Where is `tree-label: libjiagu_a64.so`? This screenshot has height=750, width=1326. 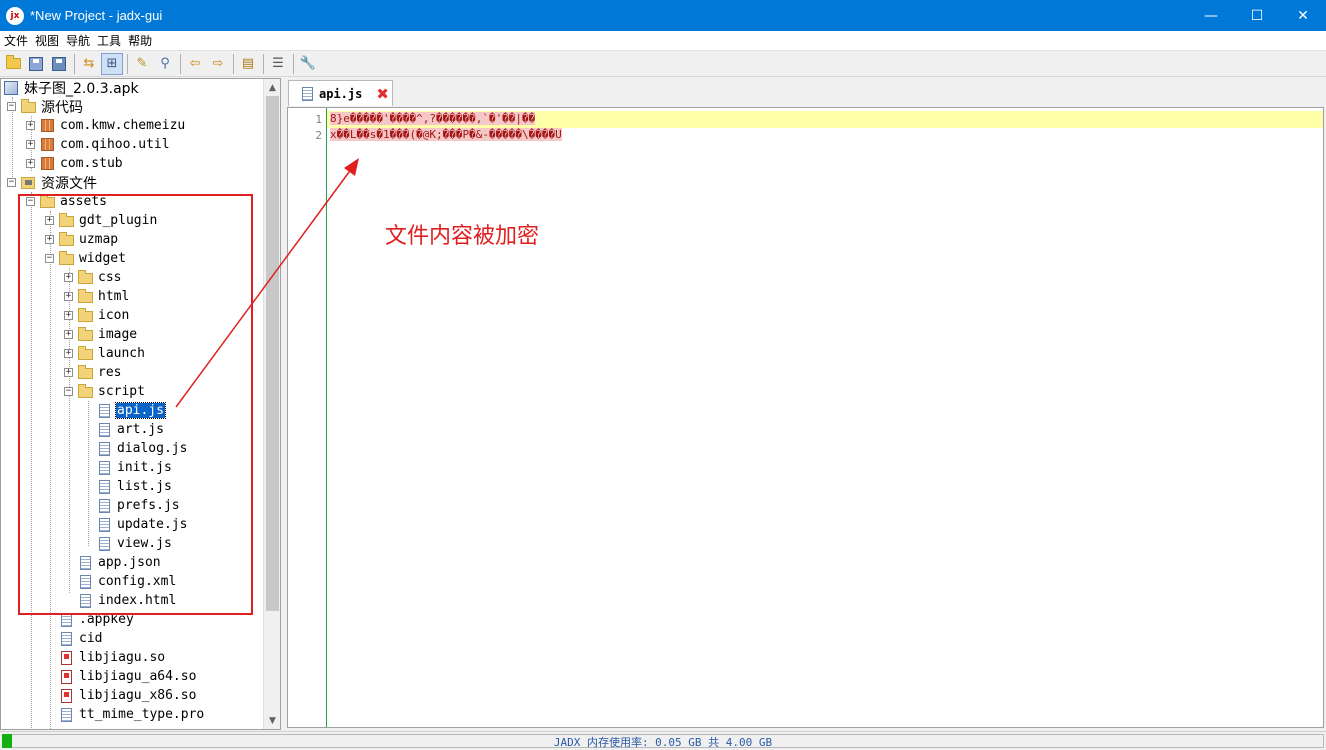 tree-label: libjiagu_a64.so is located at coordinates (138, 676).